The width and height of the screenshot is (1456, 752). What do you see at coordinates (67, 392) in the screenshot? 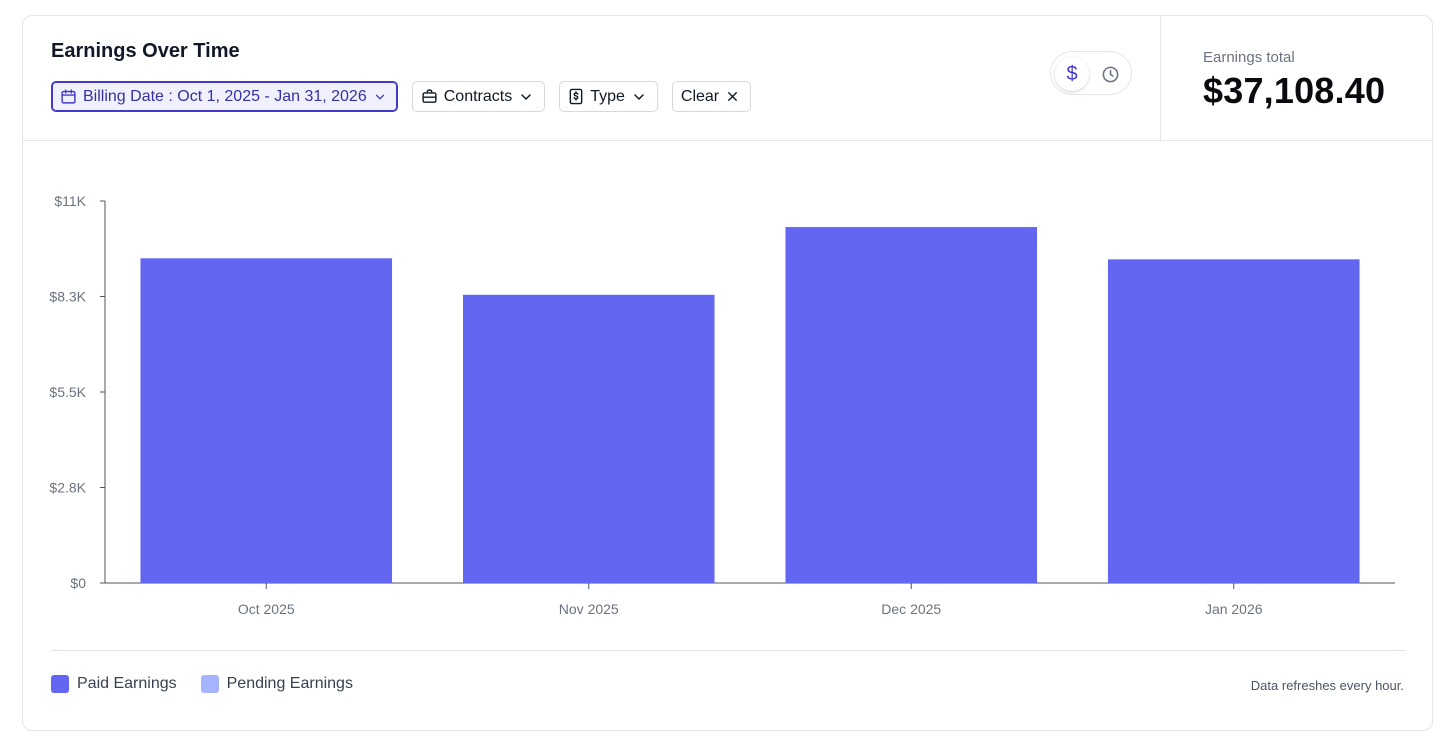
I see `y-tick-label: $5.5K` at bounding box center [67, 392].